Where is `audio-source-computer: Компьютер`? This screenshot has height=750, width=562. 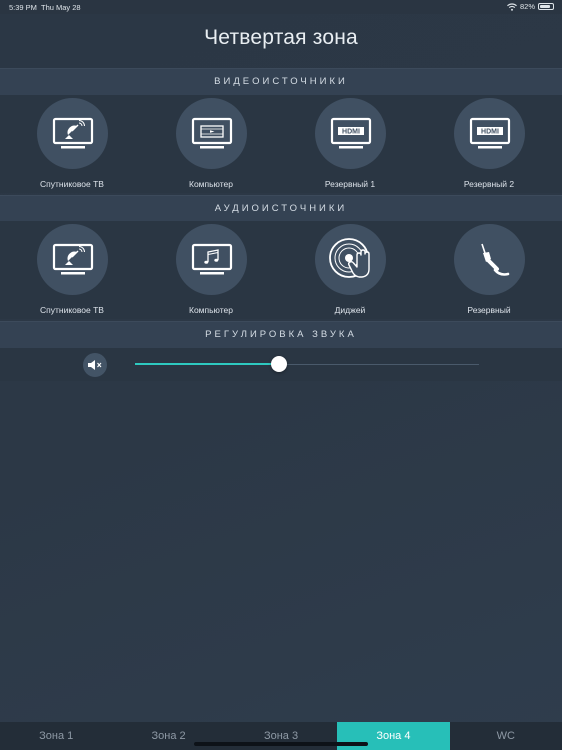
audio-source-computer: Компьютер is located at coordinates (211, 270).